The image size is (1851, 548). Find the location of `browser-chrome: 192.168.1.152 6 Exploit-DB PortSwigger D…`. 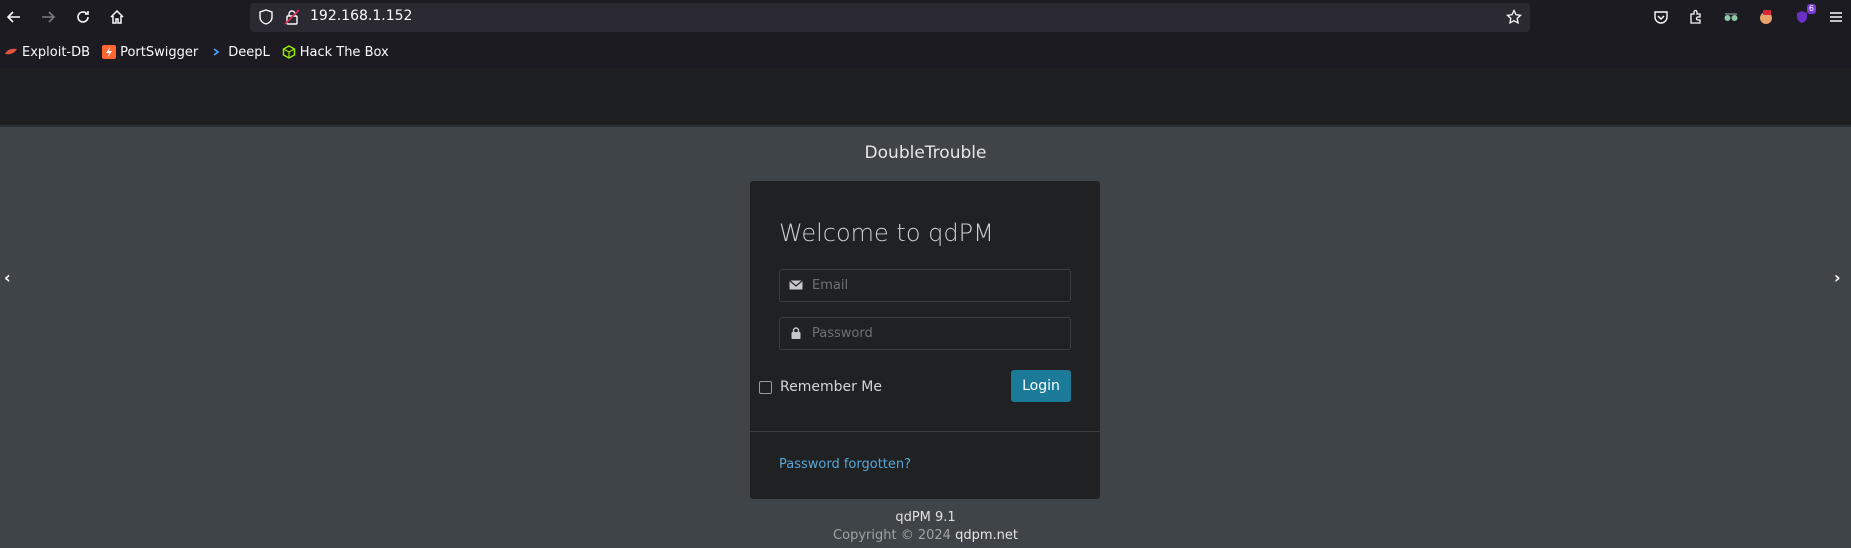

browser-chrome: 192.168.1.152 6 Exploit-DB PortSwigger D… is located at coordinates (925, 34).